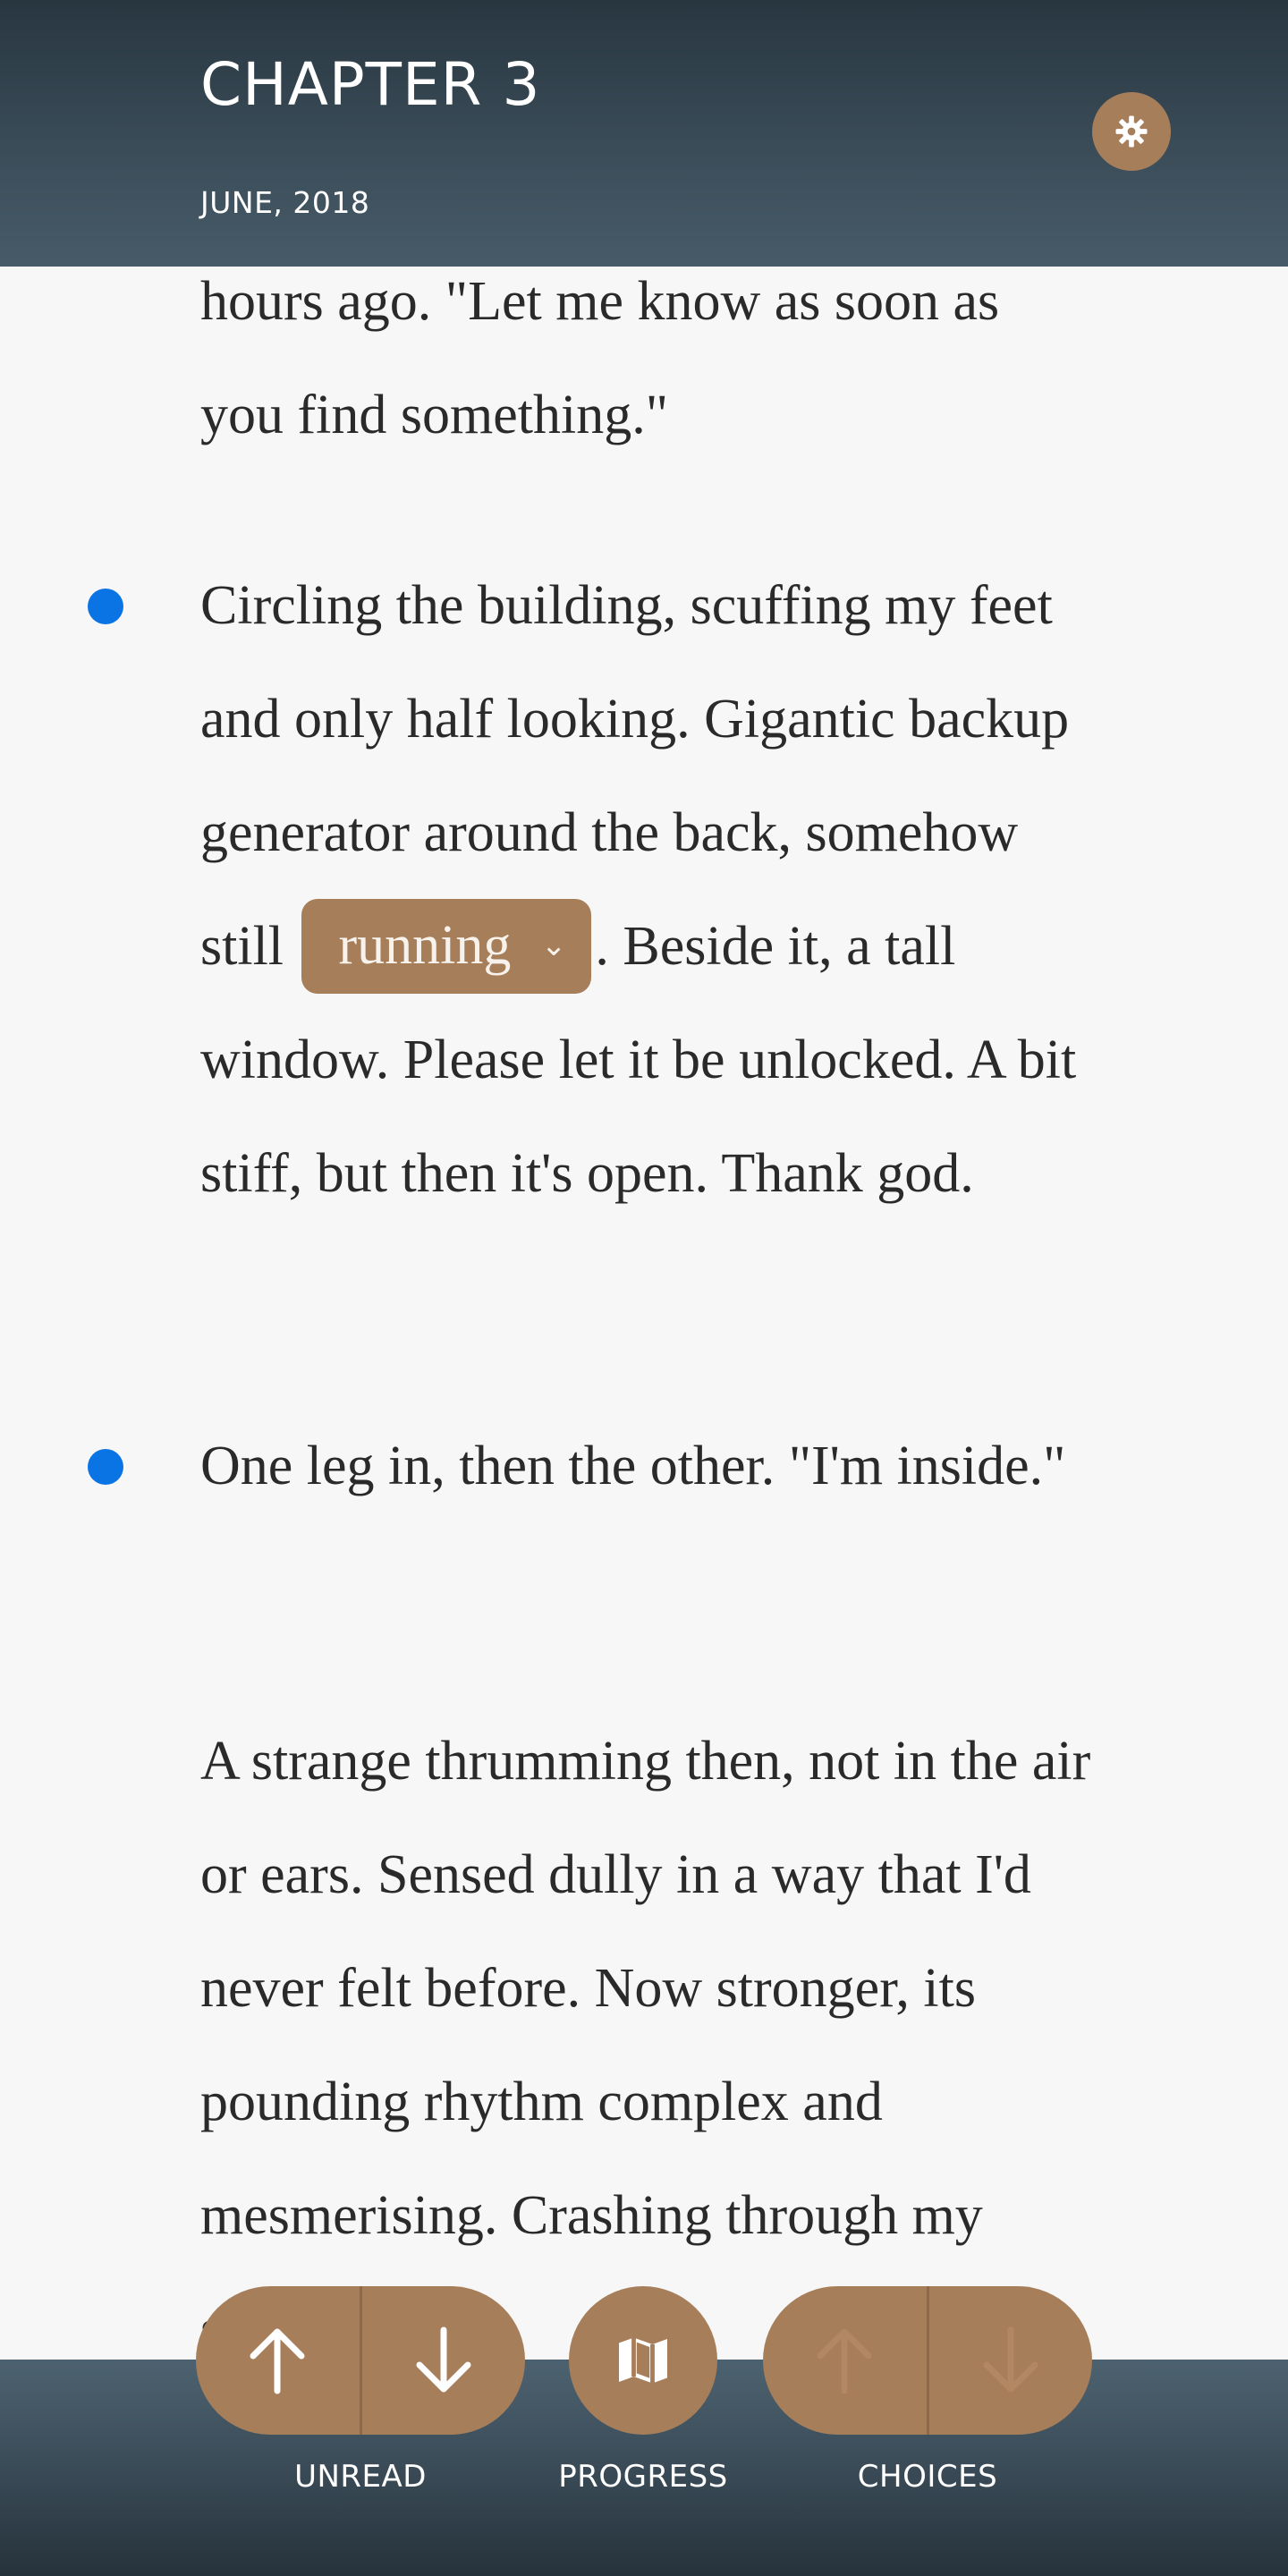 The width and height of the screenshot is (1288, 2576). I want to click on unread-label: UNREAD, so click(360, 2477).